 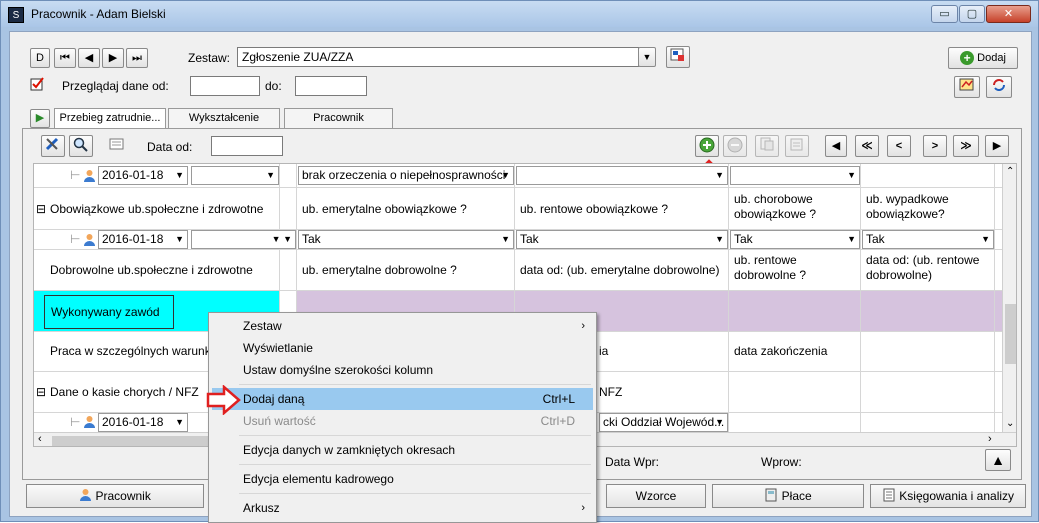 What do you see at coordinates (907, 199) in the screenshot?
I see `row2-c4a: ub. wypadkowe` at bounding box center [907, 199].